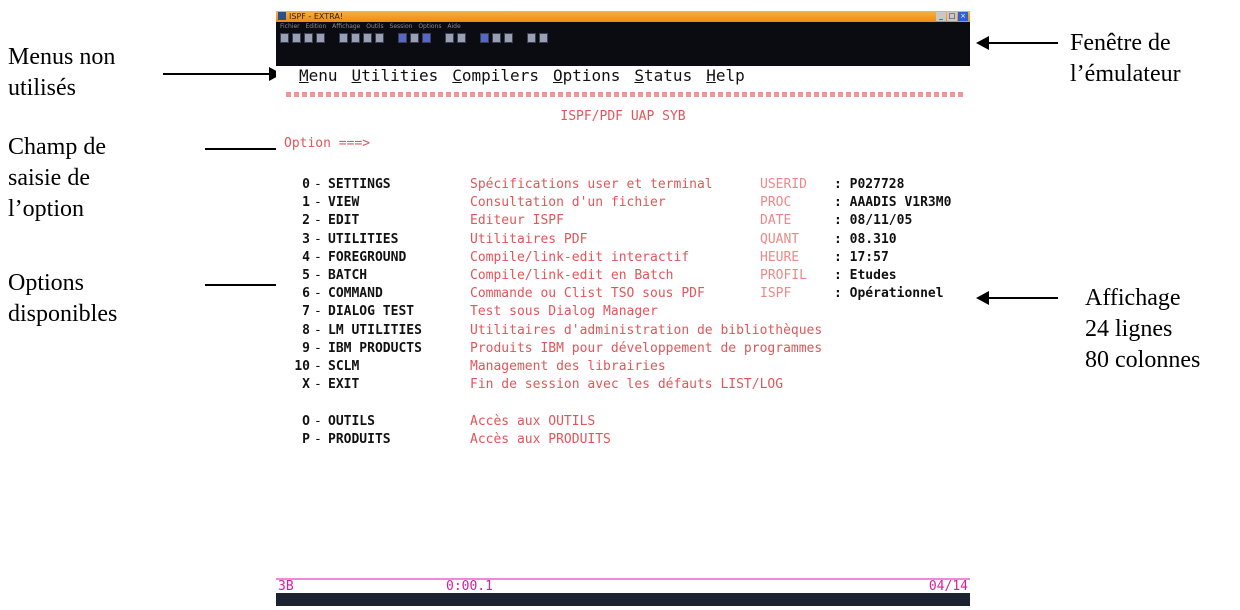 This screenshot has height=610, width=1240. I want to click on option-key: 9, so click(306, 348).